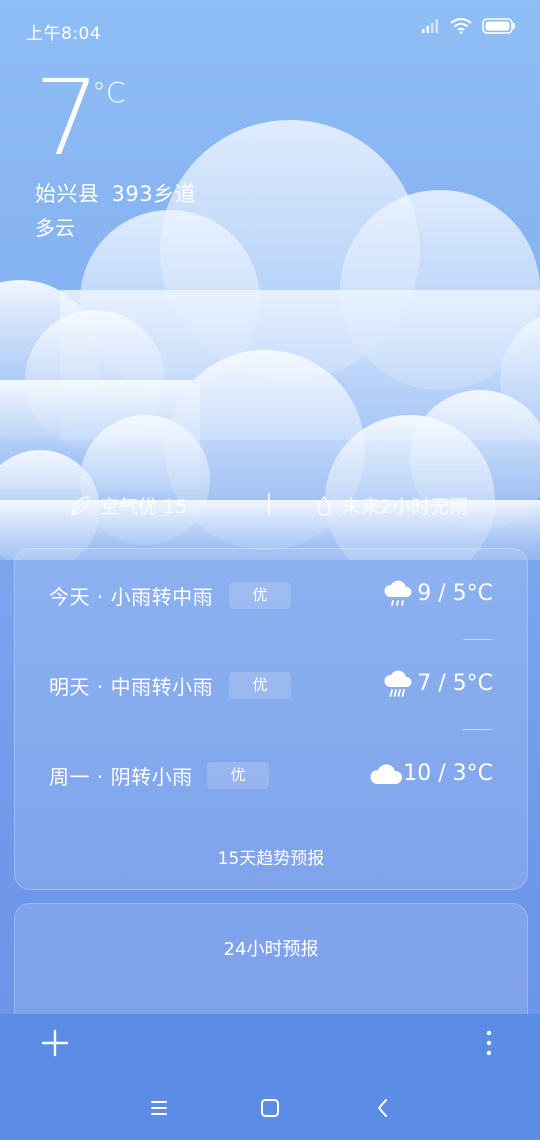 This screenshot has width=540, height=1140. Describe the element at coordinates (398, 683) in the screenshot. I see `moderate-rain-icon` at that location.